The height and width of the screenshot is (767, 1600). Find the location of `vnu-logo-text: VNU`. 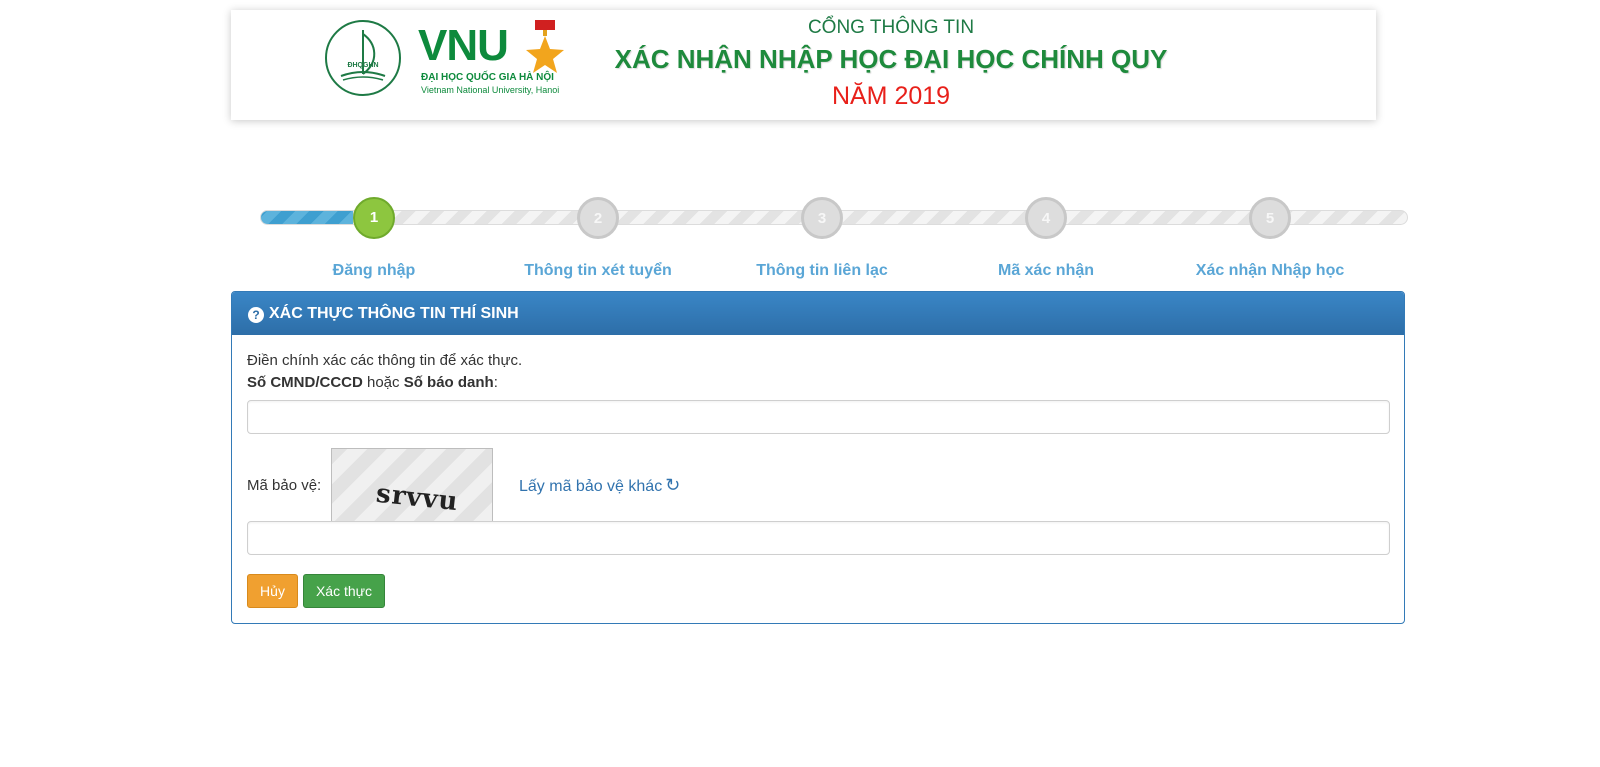

vnu-logo-text: VNU is located at coordinates (463, 45).